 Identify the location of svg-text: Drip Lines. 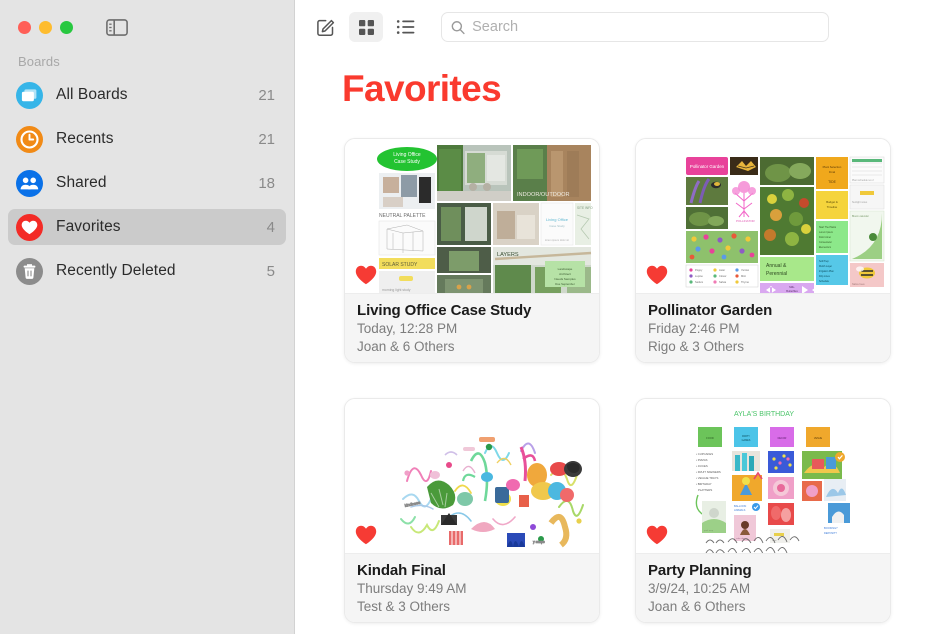
(825, 276).